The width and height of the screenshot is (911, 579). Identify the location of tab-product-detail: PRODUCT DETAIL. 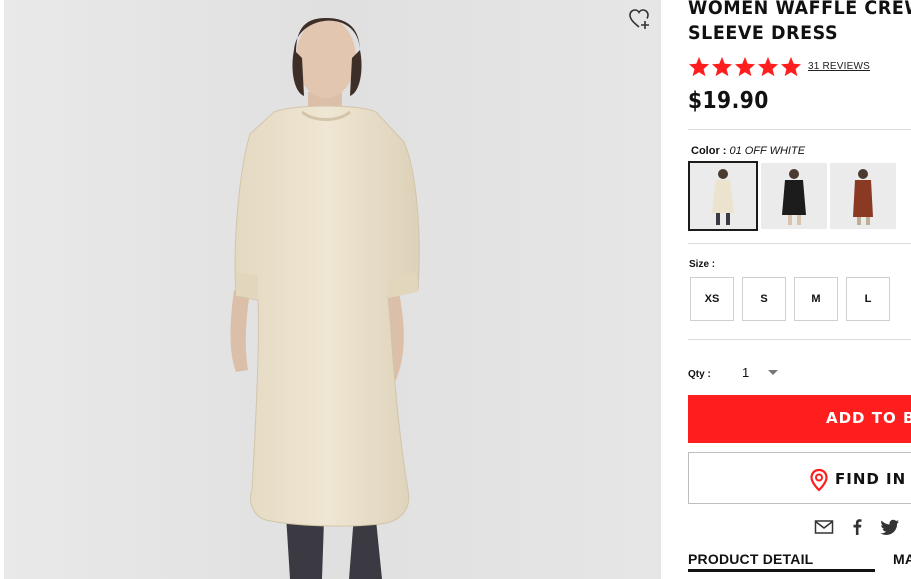
(750, 559).